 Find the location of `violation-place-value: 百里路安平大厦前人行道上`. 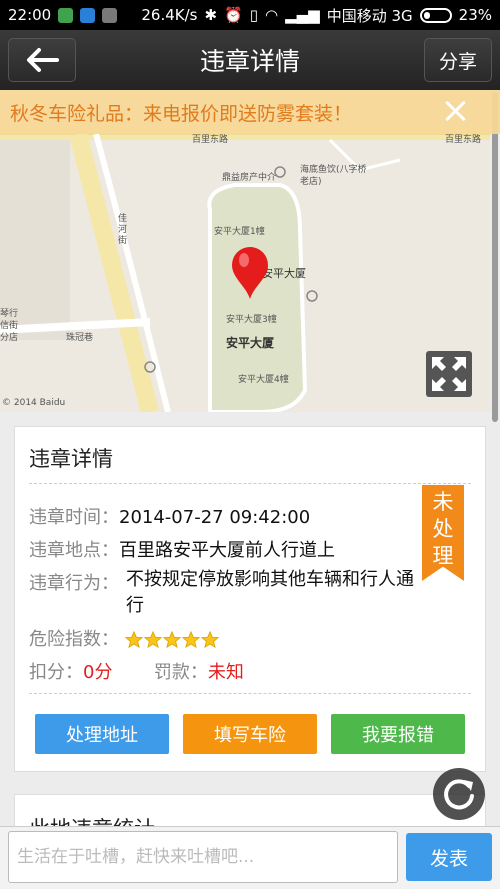

violation-place-value: 百里路安平大厦前人行道上 is located at coordinates (227, 550).